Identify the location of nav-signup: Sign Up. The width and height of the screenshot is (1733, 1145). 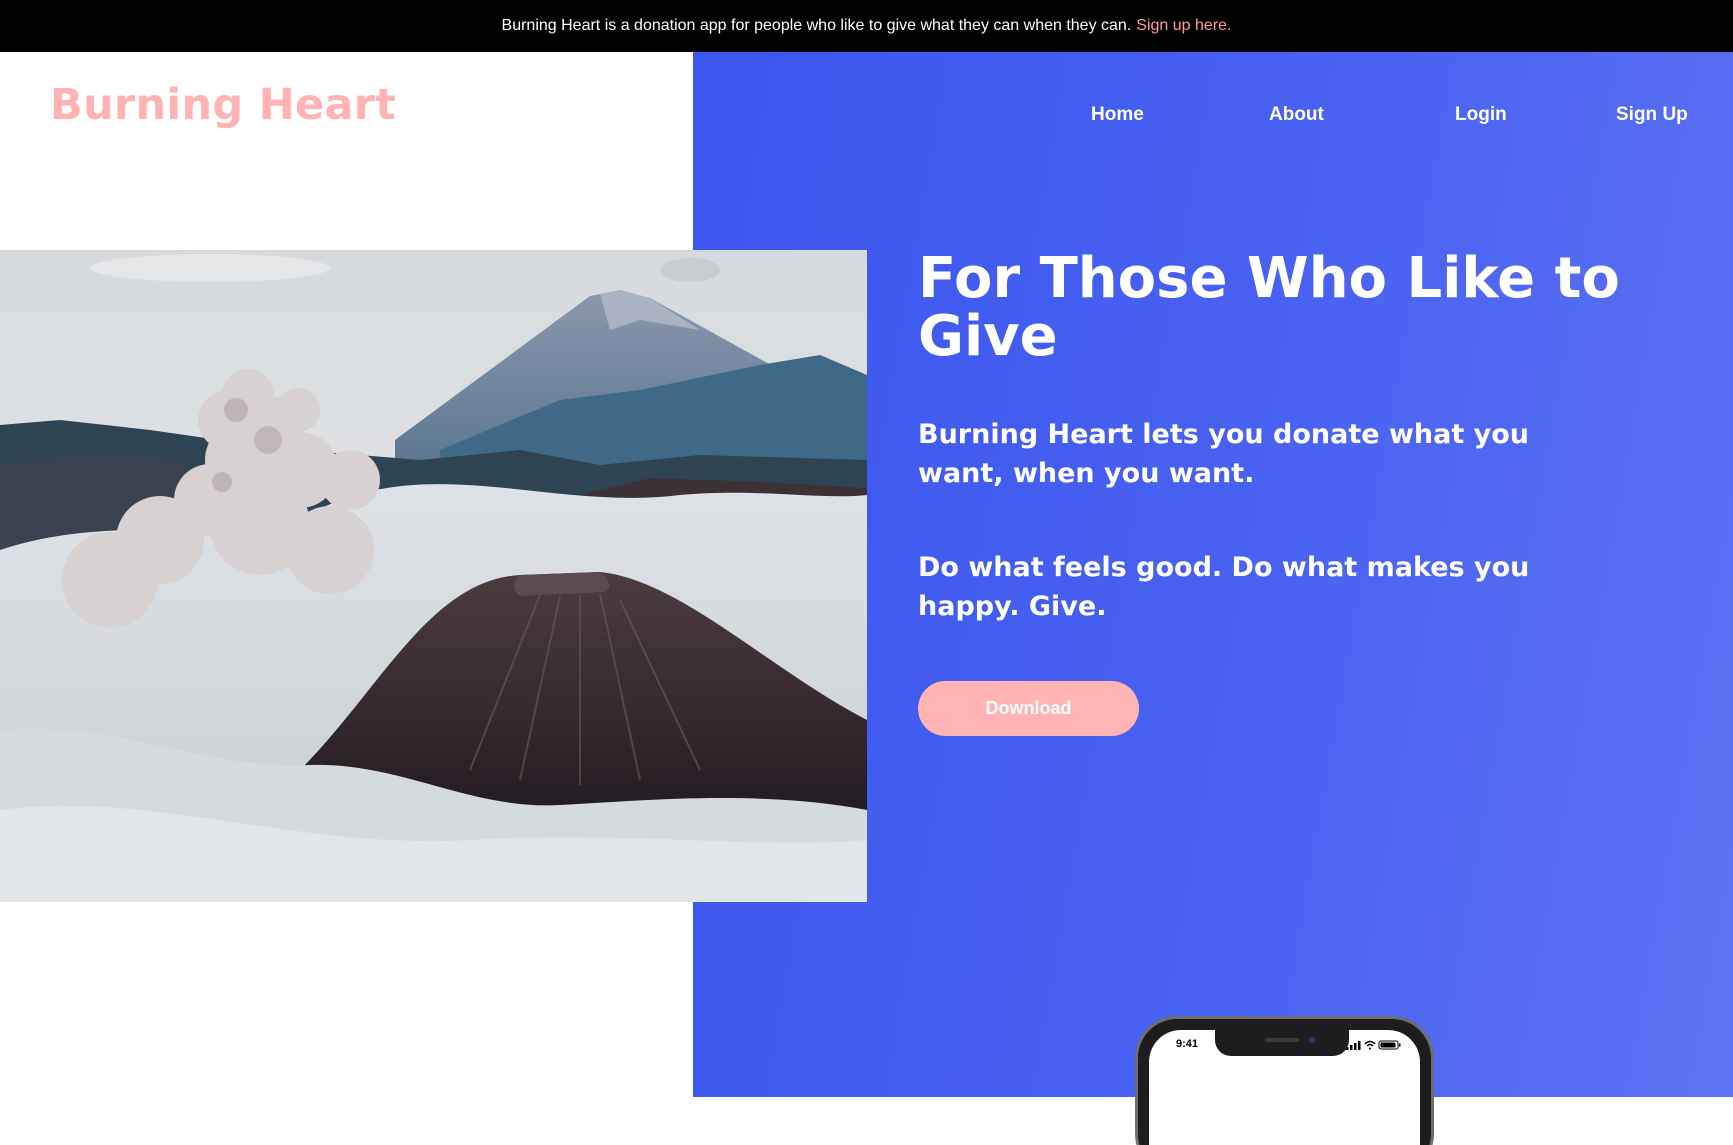
(1652, 115).